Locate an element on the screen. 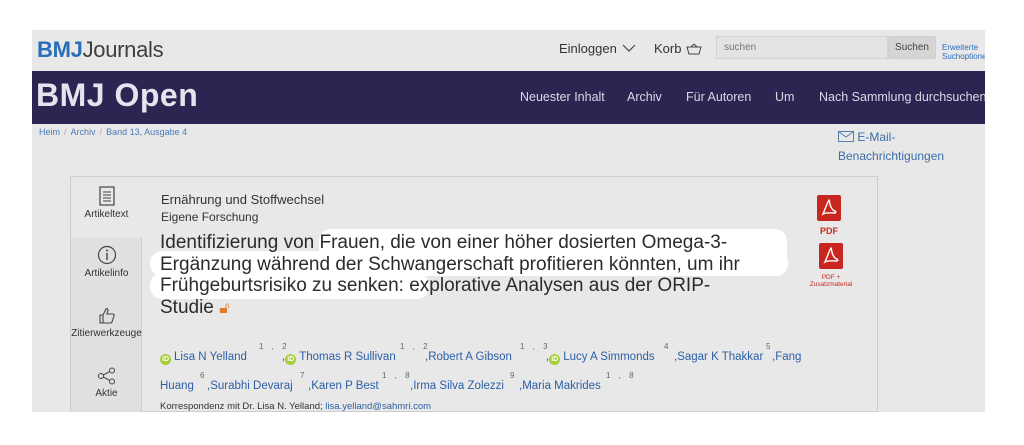 This screenshot has height=445, width=1024. login-button: Einloggen is located at coordinates (597, 48).